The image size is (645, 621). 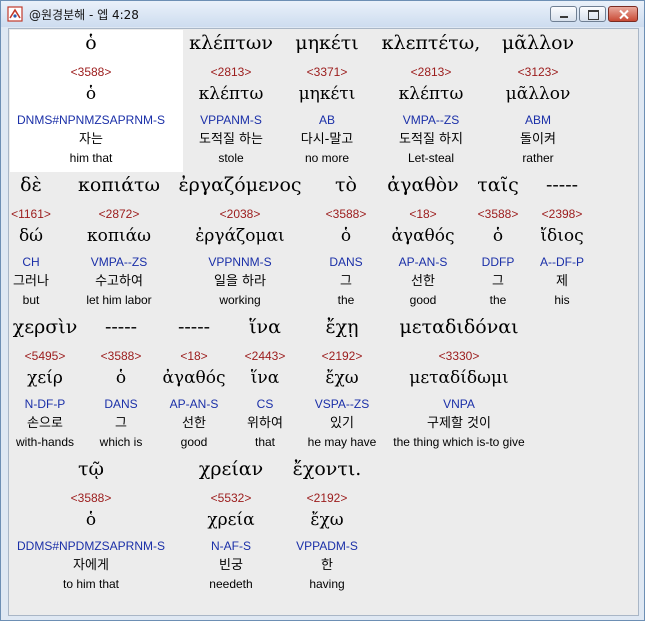 What do you see at coordinates (562, 300) in the screenshot?
I see `word-eng: his` at bounding box center [562, 300].